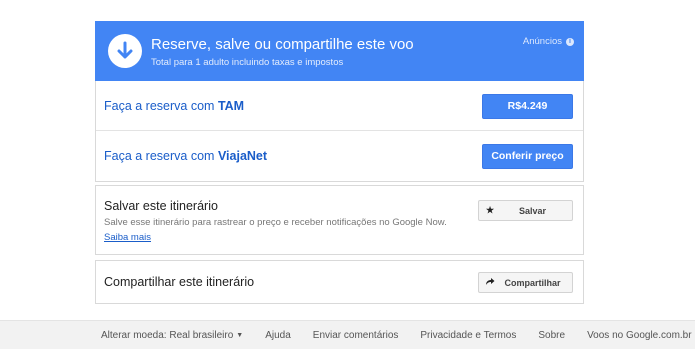  Describe the element at coordinates (172, 335) in the screenshot. I see `currency-selector: Alterar moeda: Real brasileiro ▼` at that location.